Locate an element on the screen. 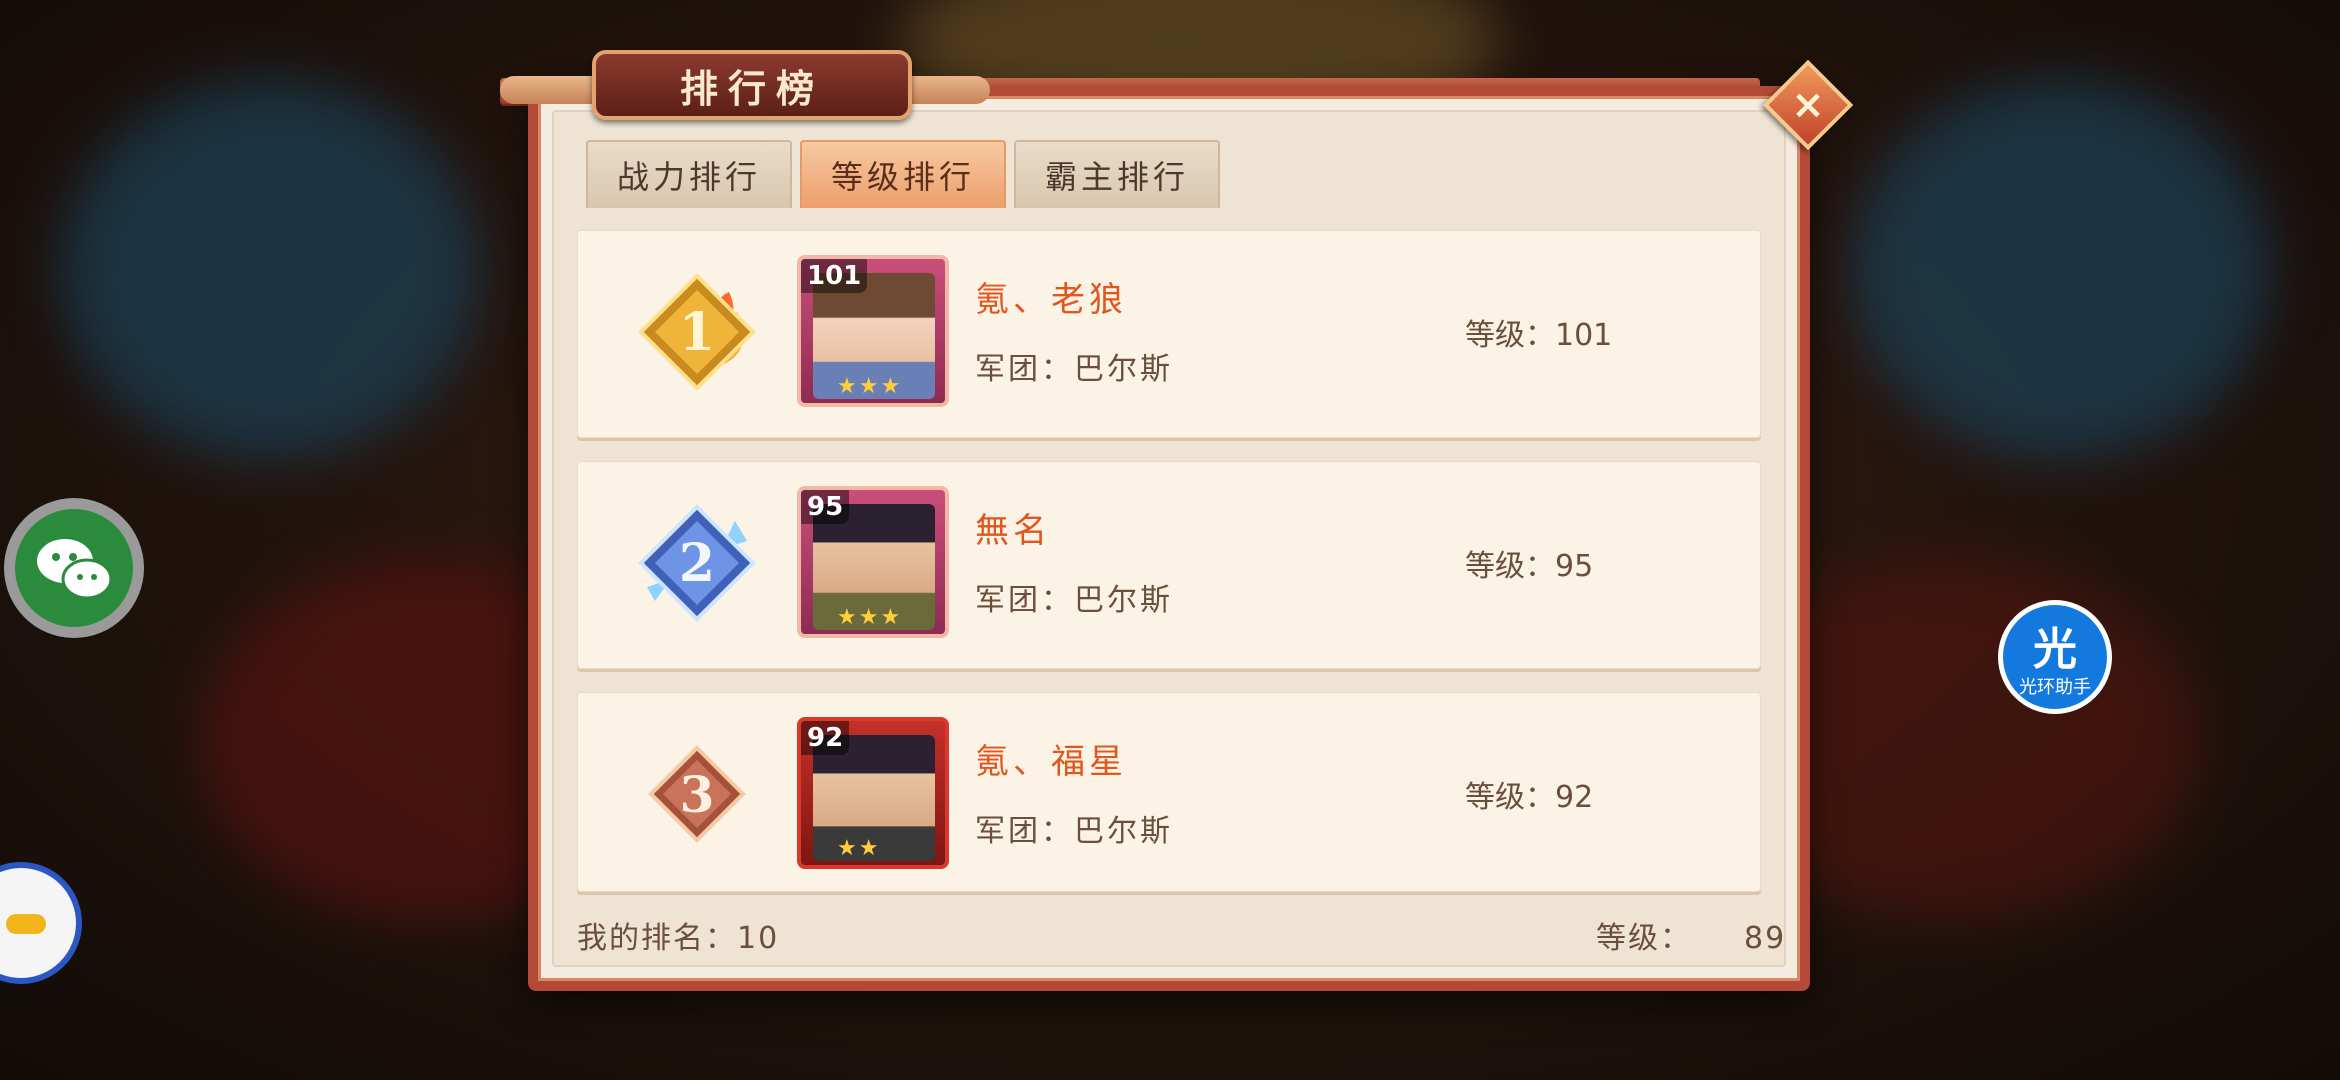 The height and width of the screenshot is (1080, 2340). avatar-level: 101 is located at coordinates (834, 276).